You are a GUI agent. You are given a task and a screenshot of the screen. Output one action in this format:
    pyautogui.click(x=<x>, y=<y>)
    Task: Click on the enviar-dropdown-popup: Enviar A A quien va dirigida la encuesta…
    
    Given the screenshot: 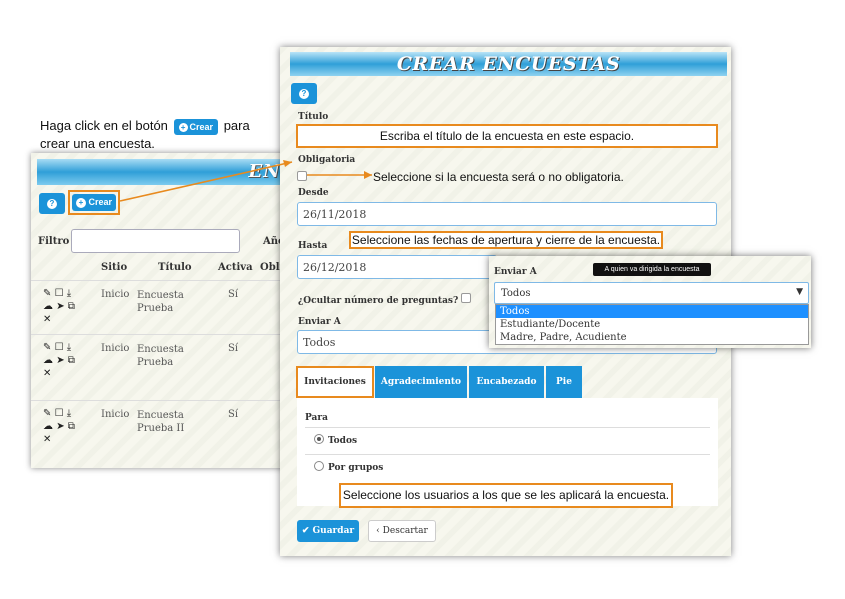 What is the action you would take?
    pyautogui.click(x=650, y=302)
    